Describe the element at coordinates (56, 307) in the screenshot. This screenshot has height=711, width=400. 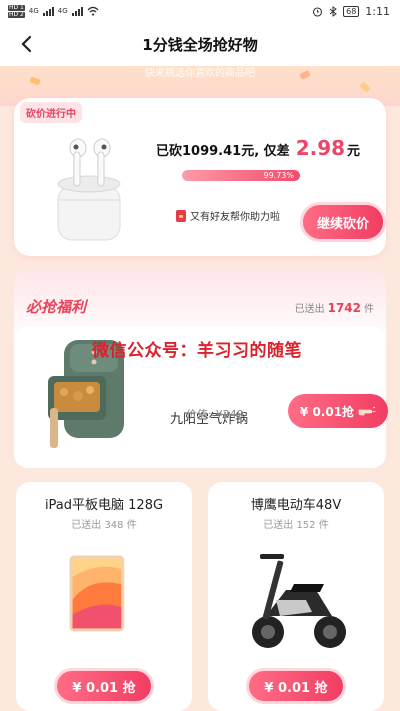
I see `section-title: 必抢福利` at that location.